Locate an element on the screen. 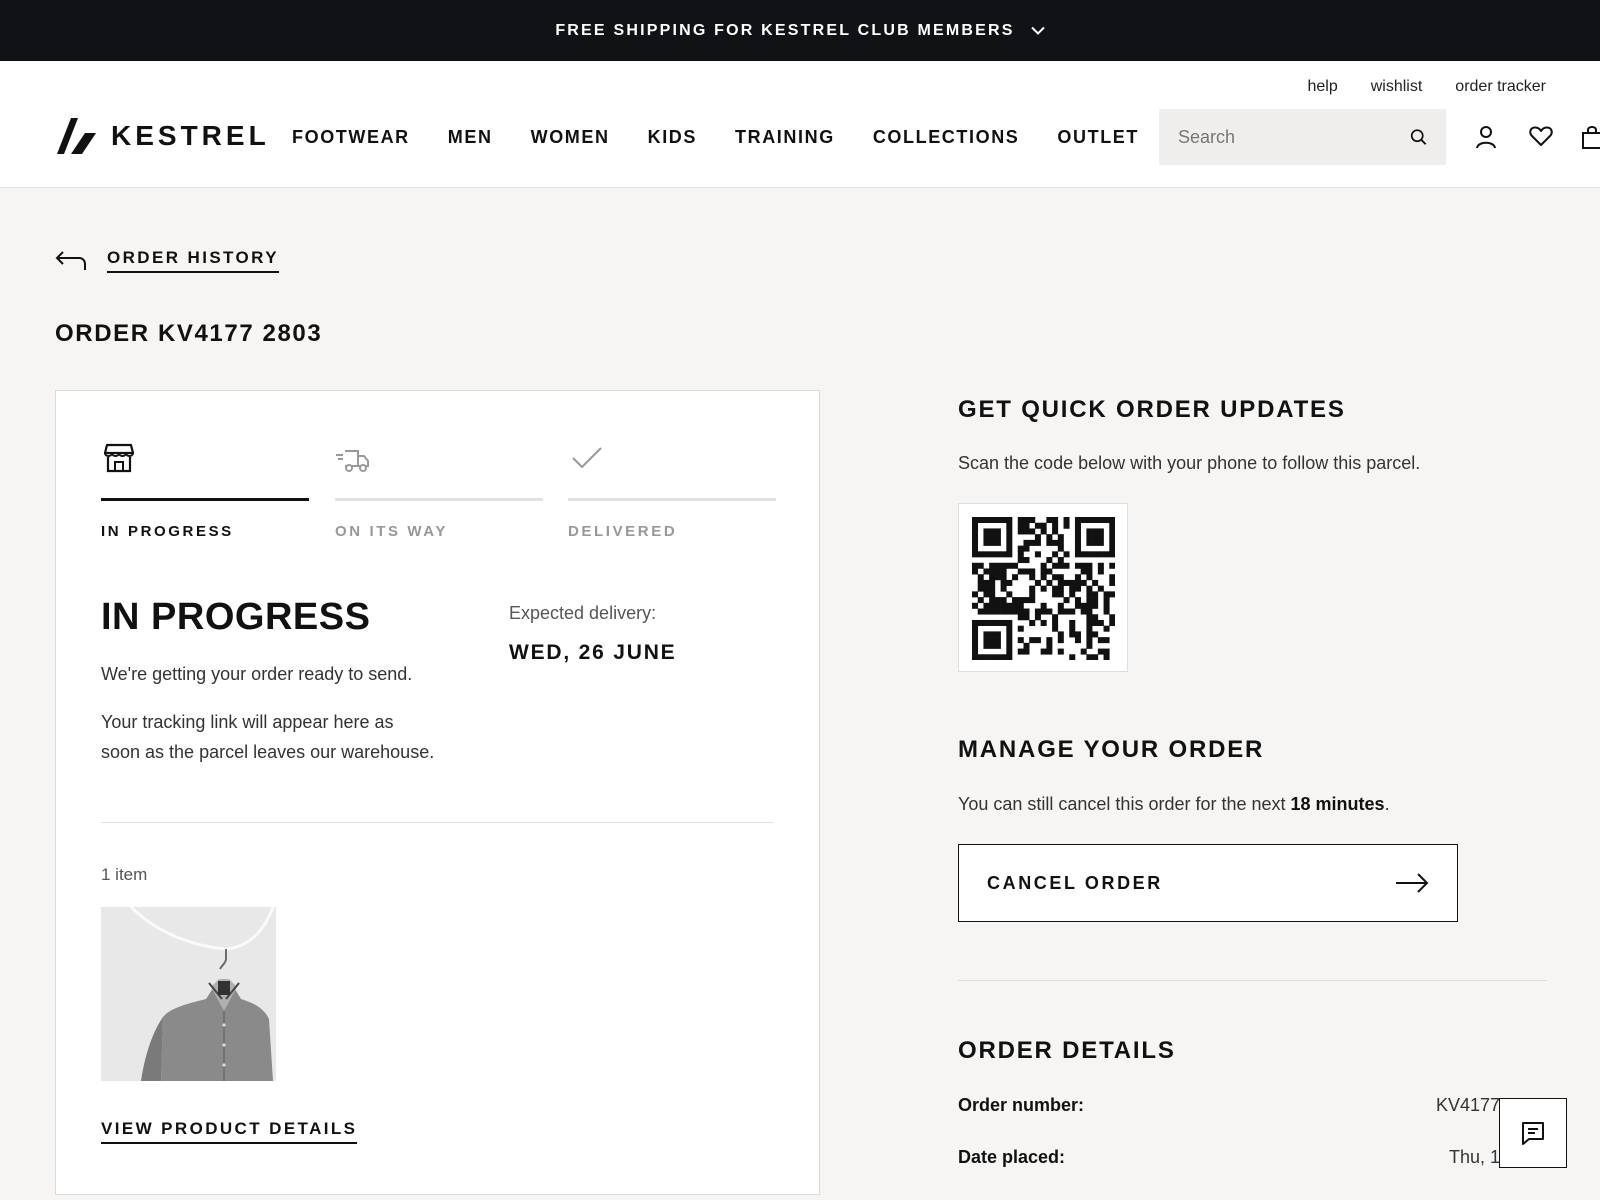  date-placed-value: Thu, 1 is located at coordinates (1474, 1157).